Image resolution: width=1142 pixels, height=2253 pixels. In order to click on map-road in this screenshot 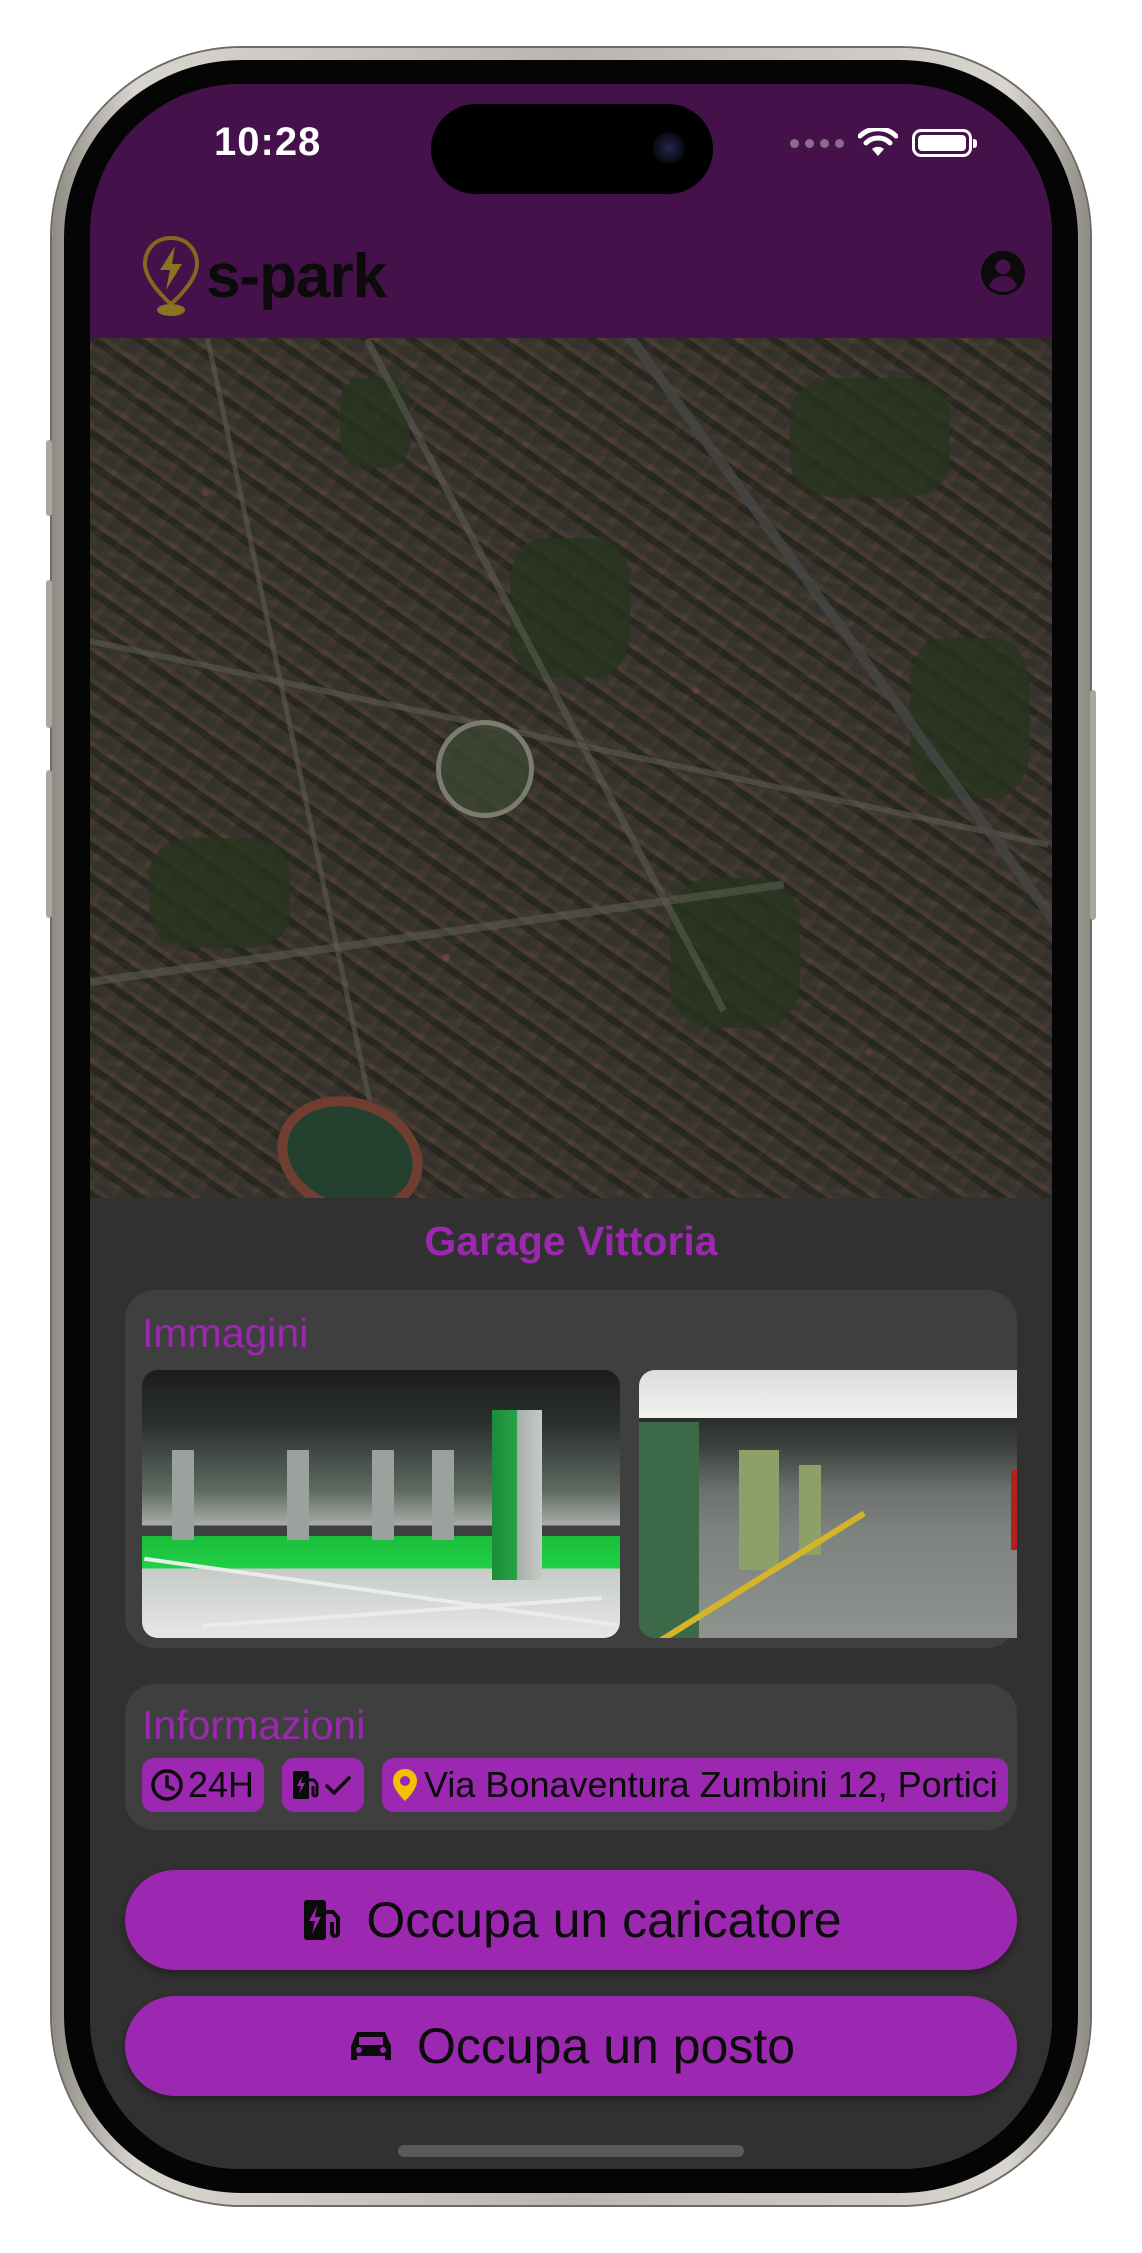, I will do `click(545, 675)`.